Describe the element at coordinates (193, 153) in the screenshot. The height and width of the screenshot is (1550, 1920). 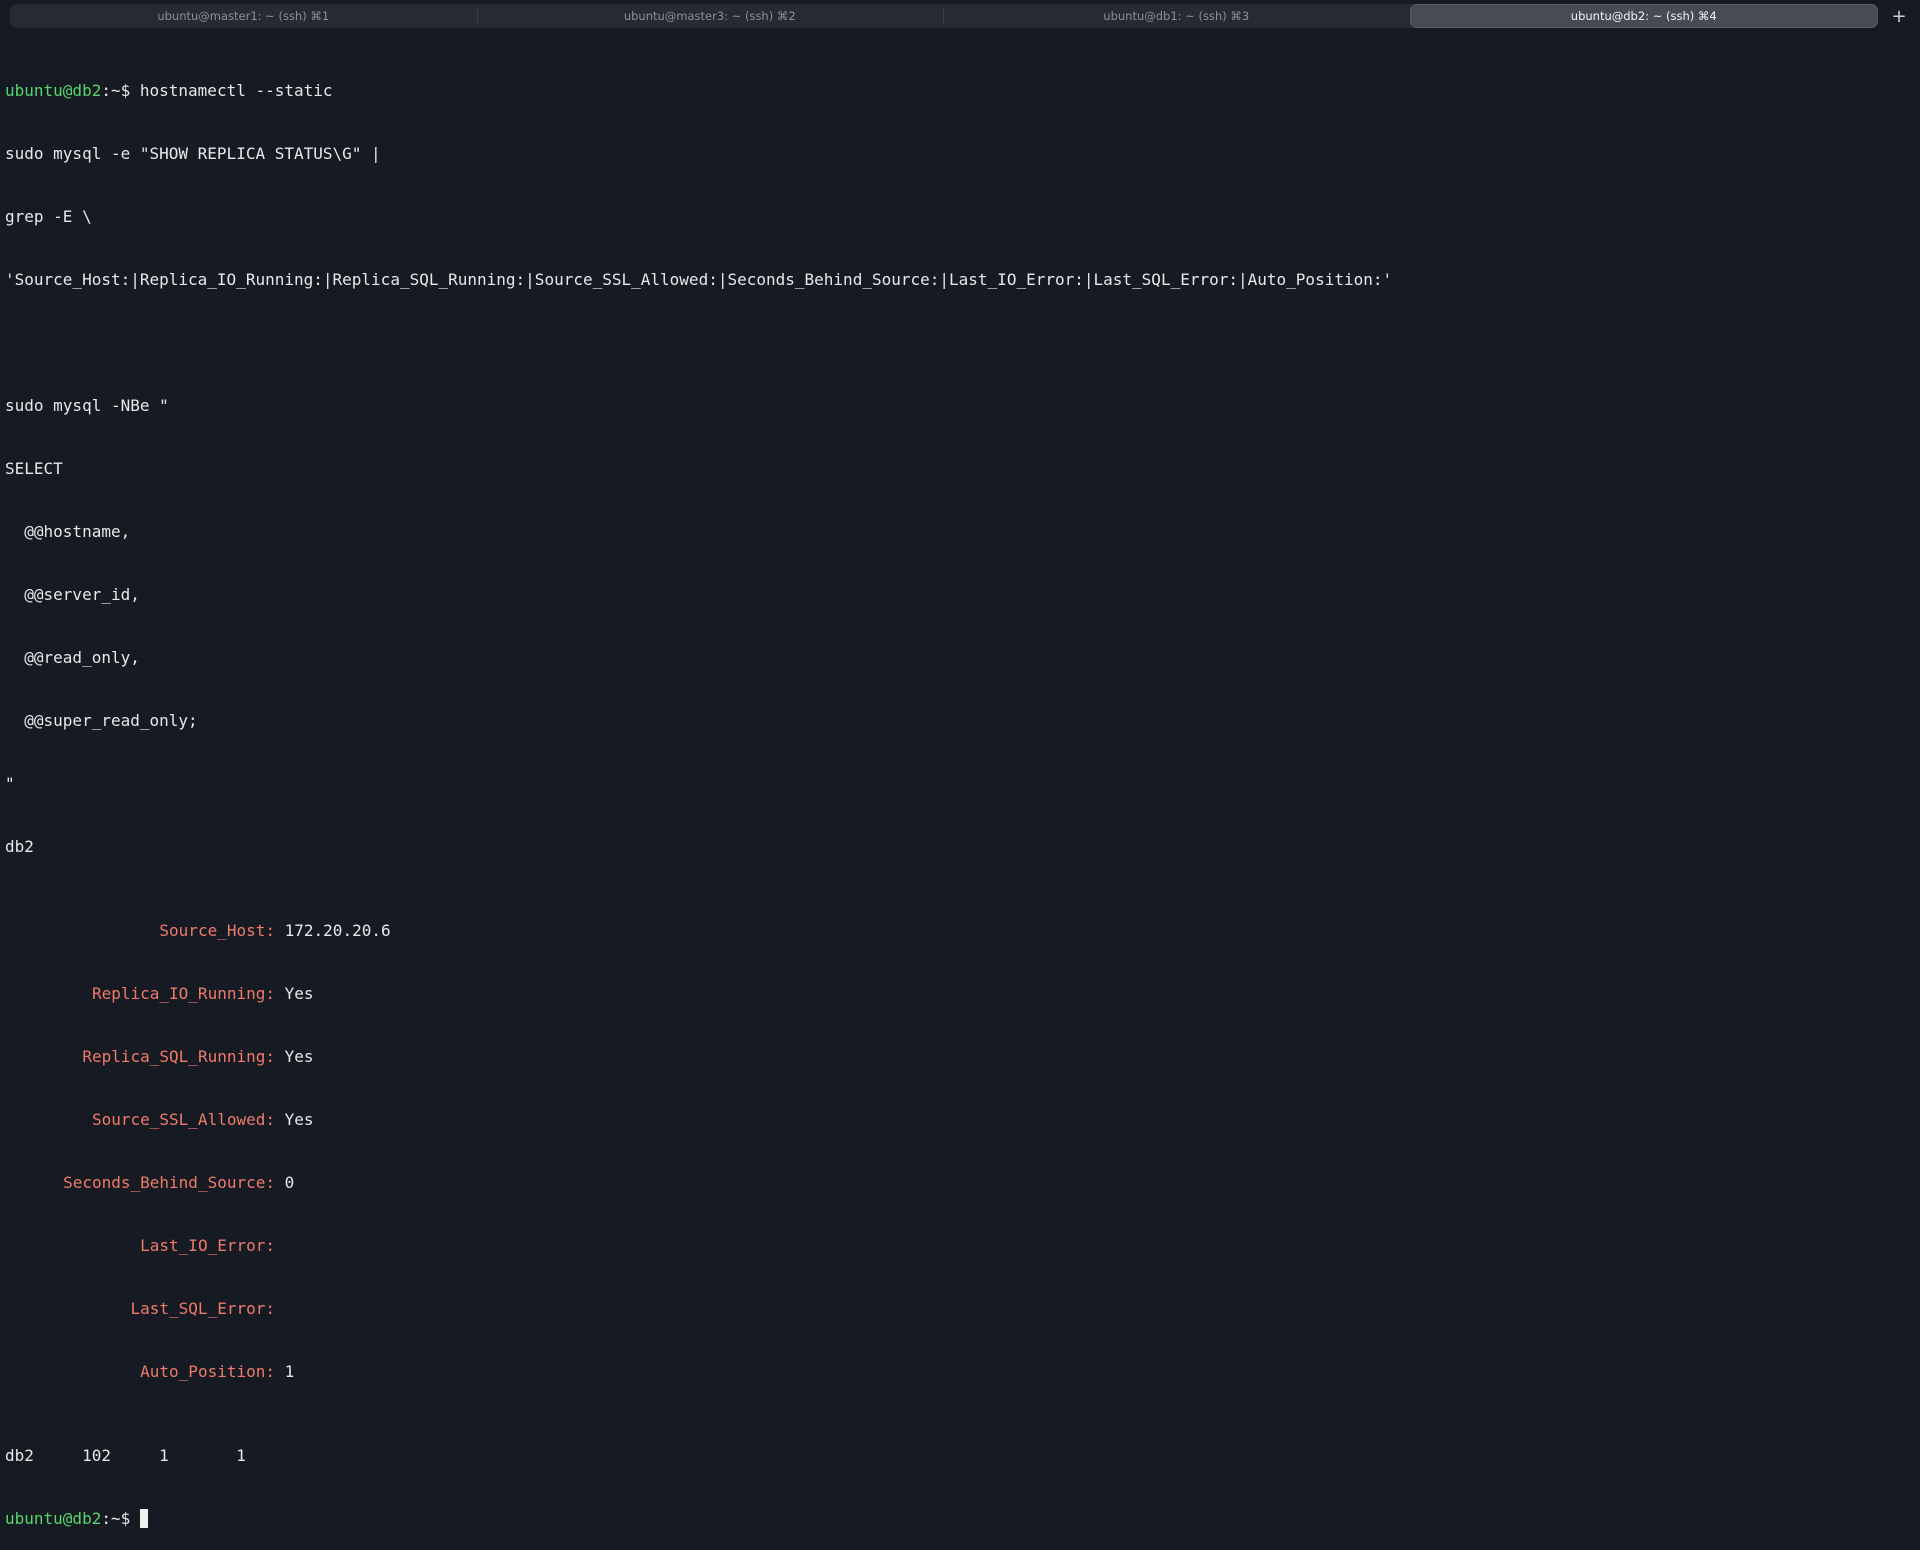
I see `command-line: sudo mysql -e "SHOW REPLICA STATUS\G" |` at that location.